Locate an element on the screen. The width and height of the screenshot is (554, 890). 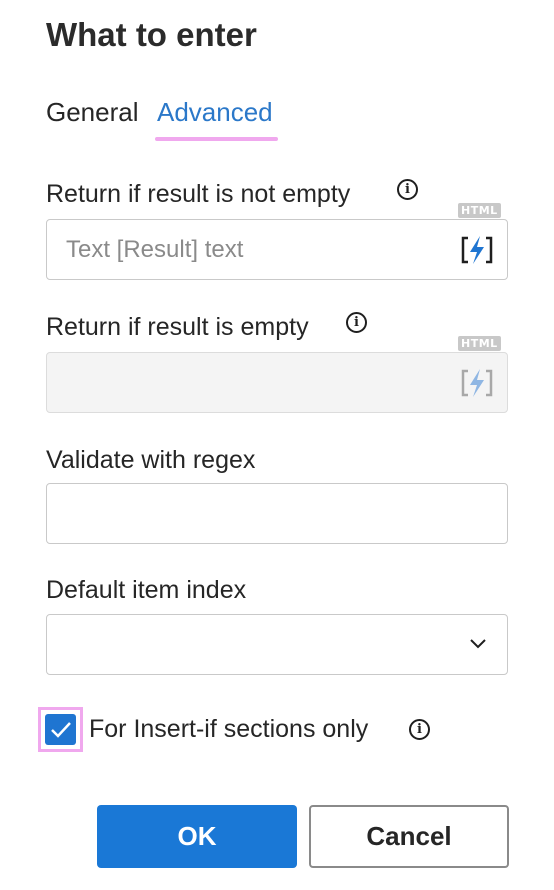
dialog-title: What to enter is located at coordinates (151, 34).